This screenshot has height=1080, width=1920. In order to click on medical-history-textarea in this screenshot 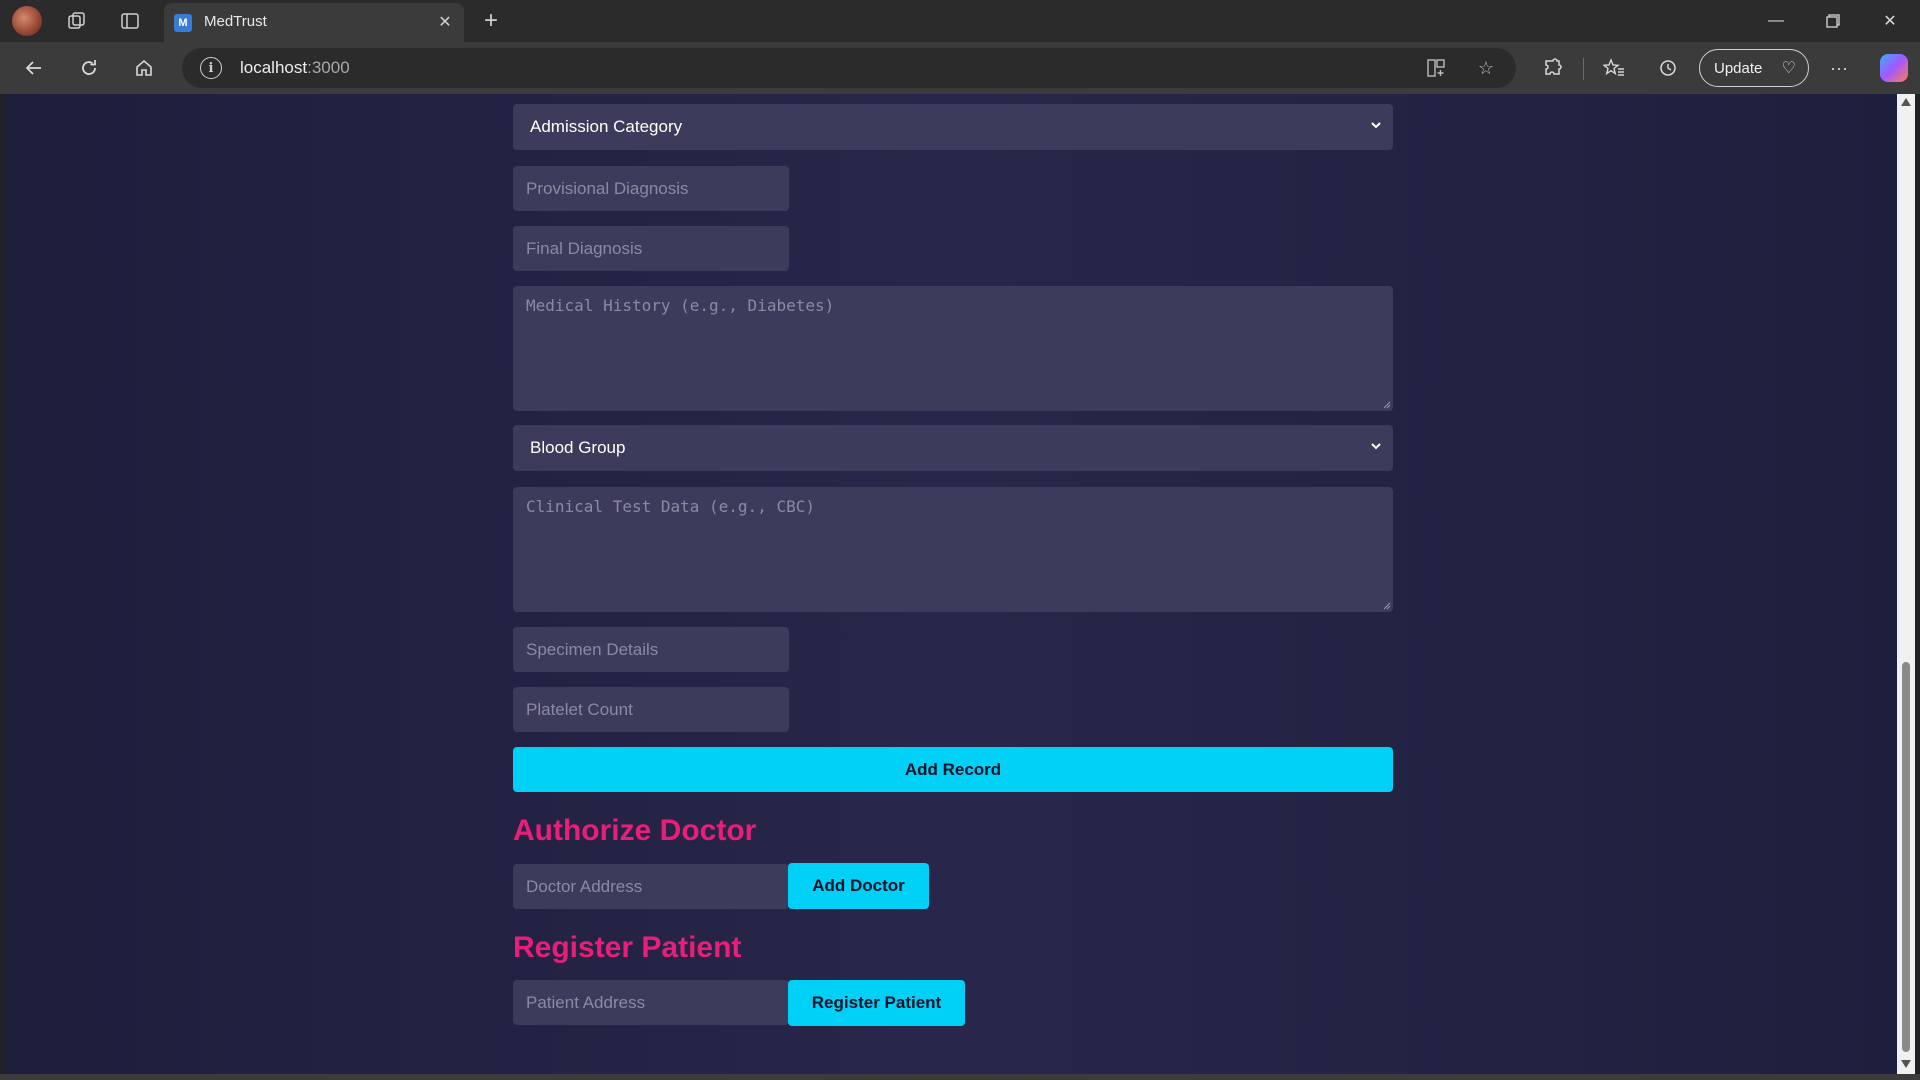, I will do `click(953, 348)`.